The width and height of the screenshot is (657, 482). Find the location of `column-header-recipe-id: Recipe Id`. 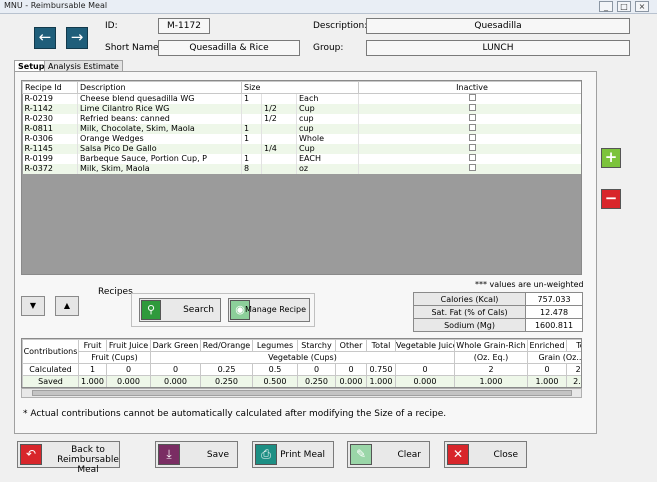

column-header-recipe-id: Recipe Id is located at coordinates (50, 87).